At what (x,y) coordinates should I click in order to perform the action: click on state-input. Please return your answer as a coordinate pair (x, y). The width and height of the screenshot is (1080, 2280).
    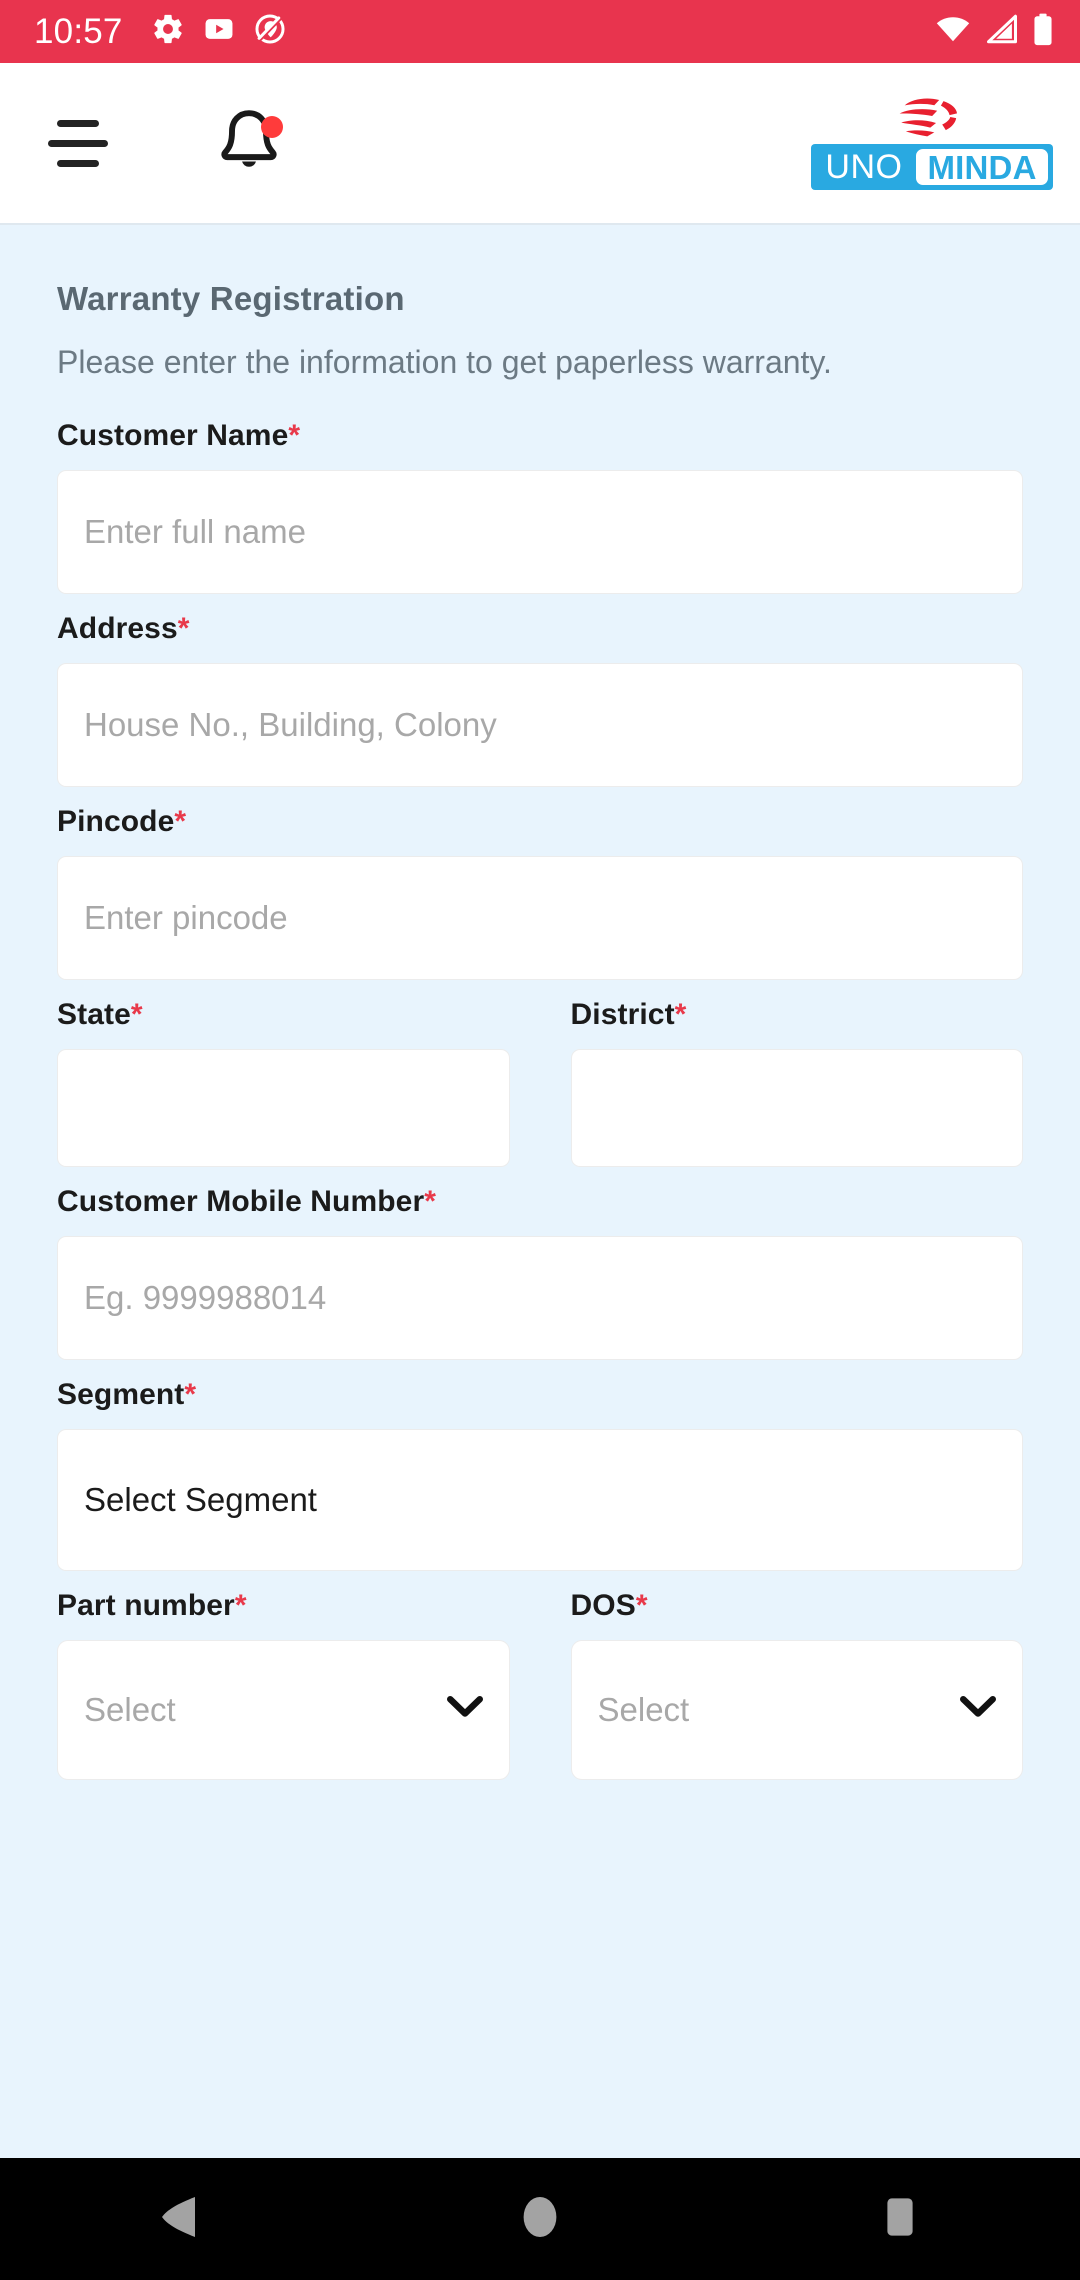
    Looking at the image, I should click on (283, 1107).